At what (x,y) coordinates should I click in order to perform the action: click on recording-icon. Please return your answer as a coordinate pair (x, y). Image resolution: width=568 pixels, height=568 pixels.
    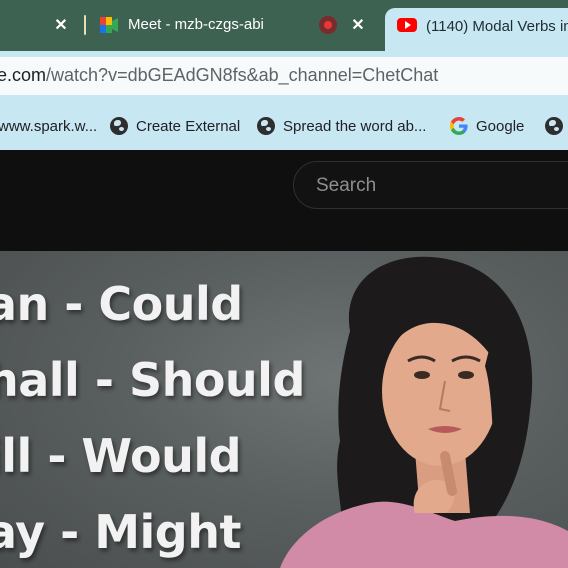
    Looking at the image, I should click on (328, 25).